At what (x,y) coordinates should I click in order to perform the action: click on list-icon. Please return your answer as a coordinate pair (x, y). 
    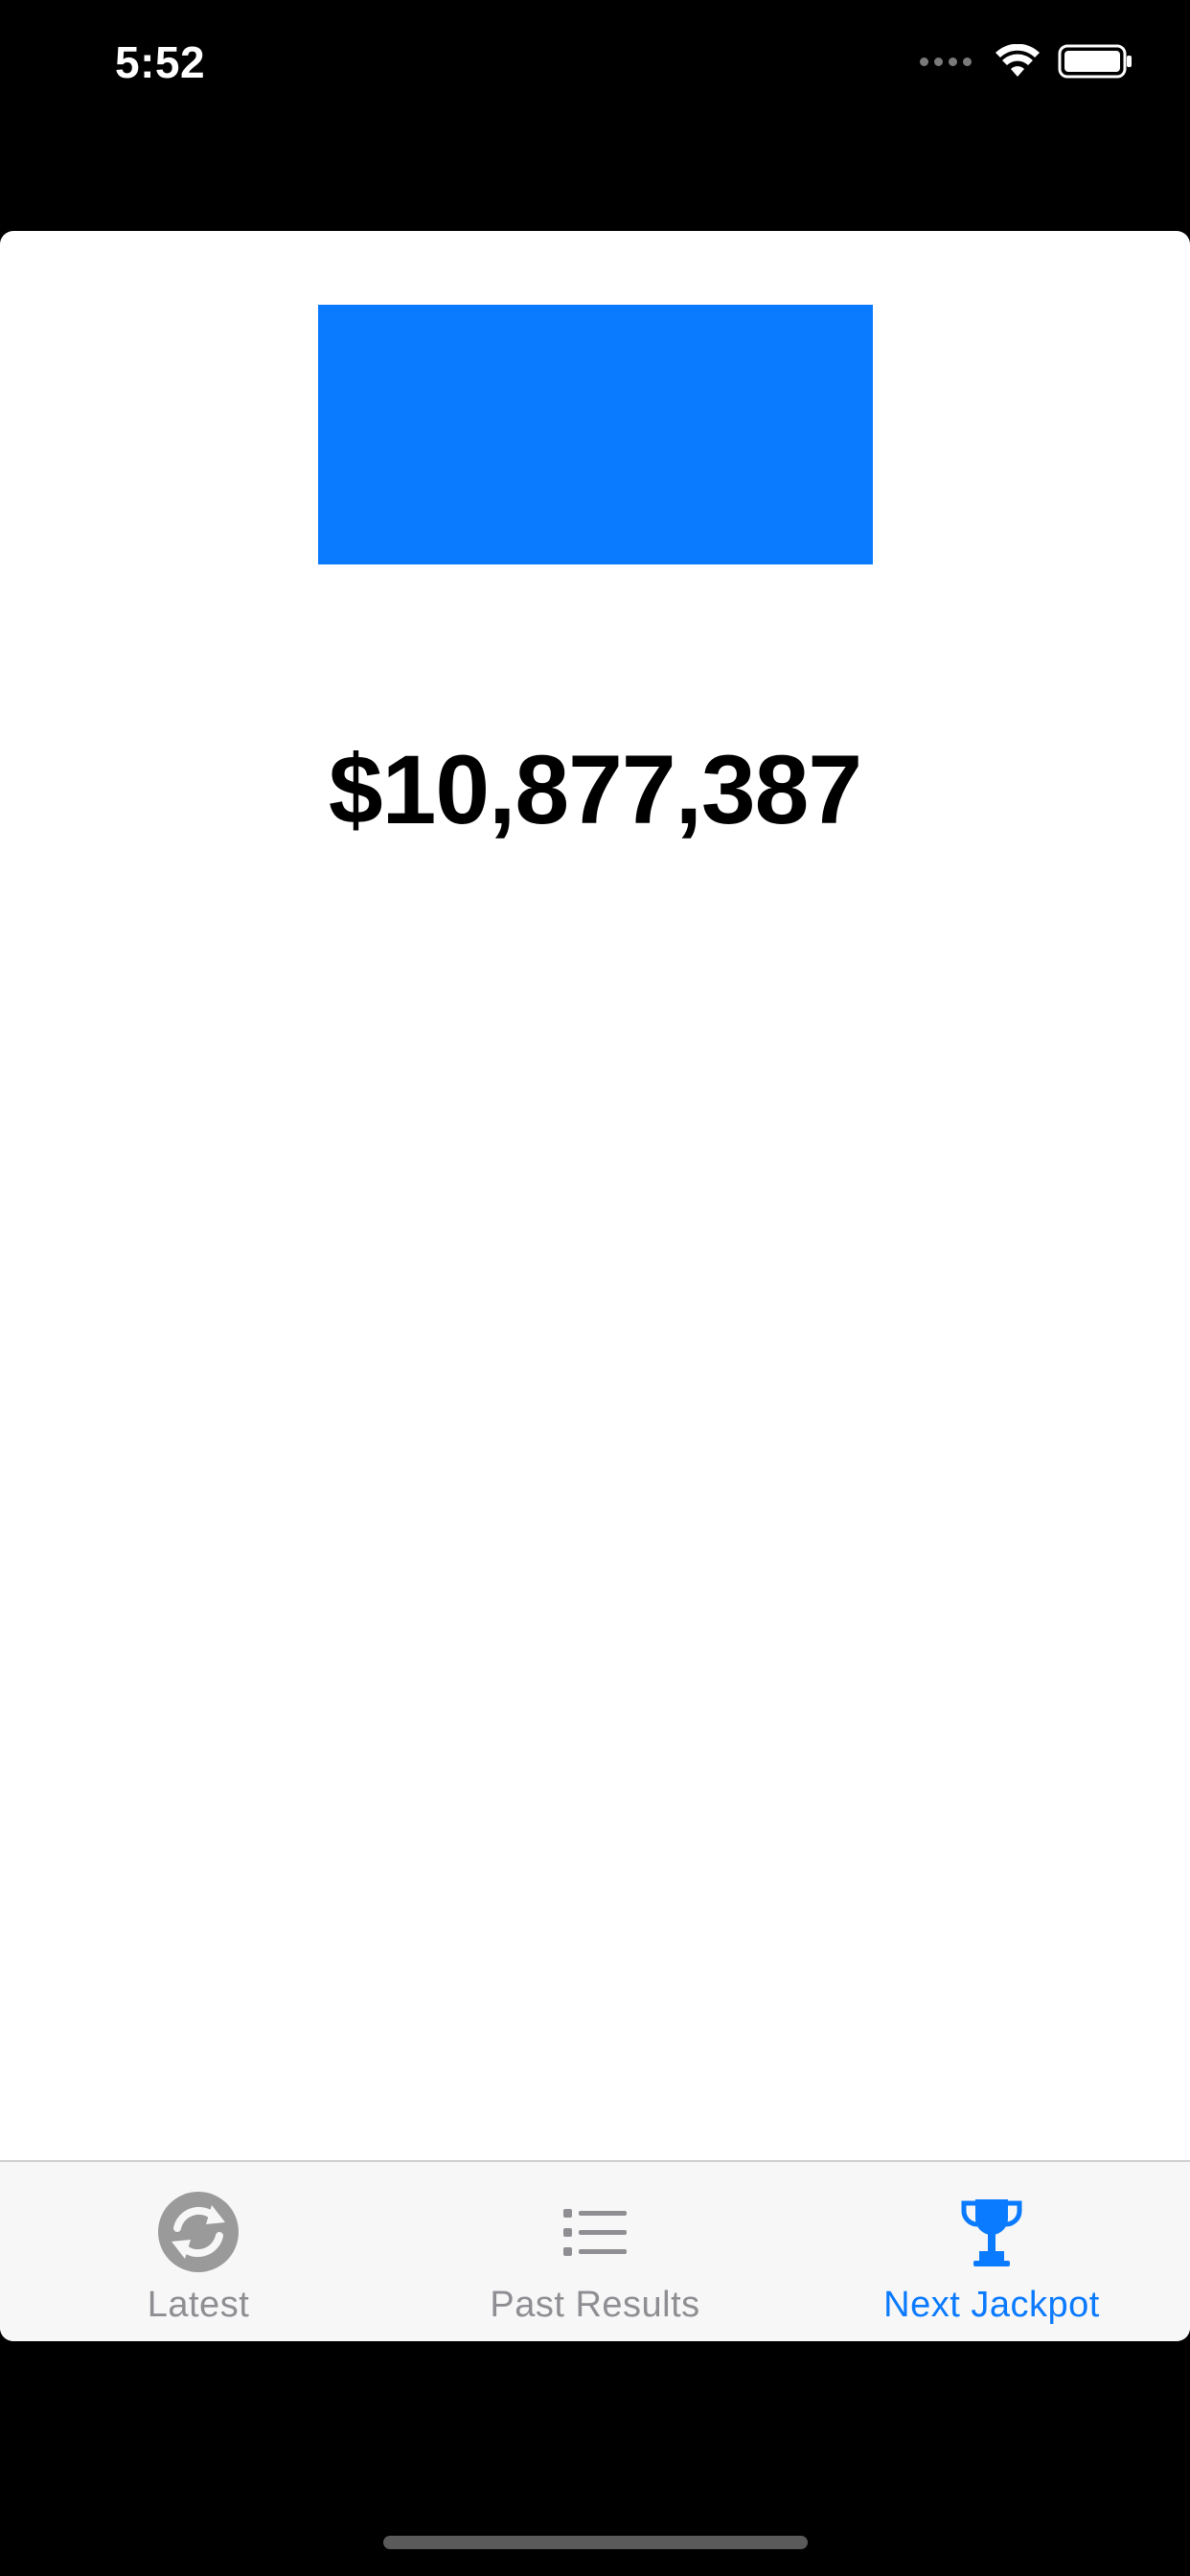
    Looking at the image, I should click on (595, 2232).